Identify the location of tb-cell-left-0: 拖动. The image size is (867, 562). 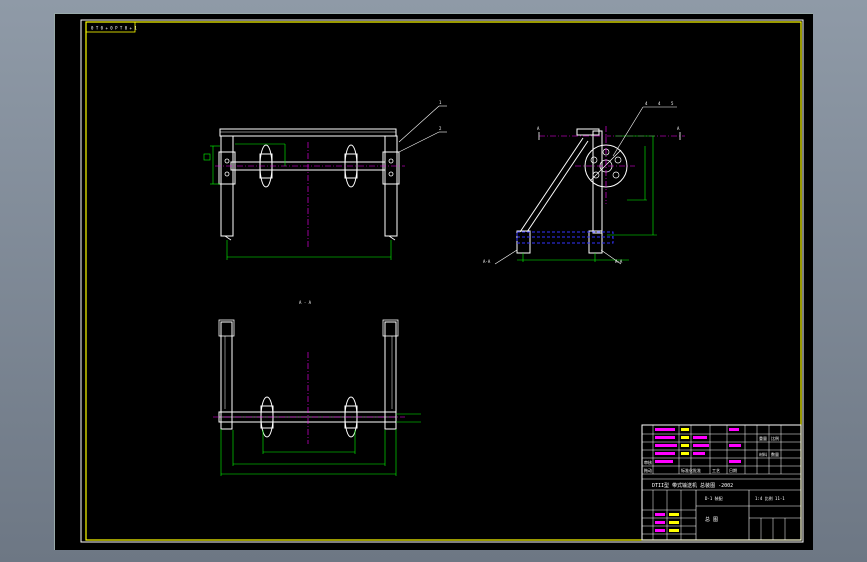
(648, 470).